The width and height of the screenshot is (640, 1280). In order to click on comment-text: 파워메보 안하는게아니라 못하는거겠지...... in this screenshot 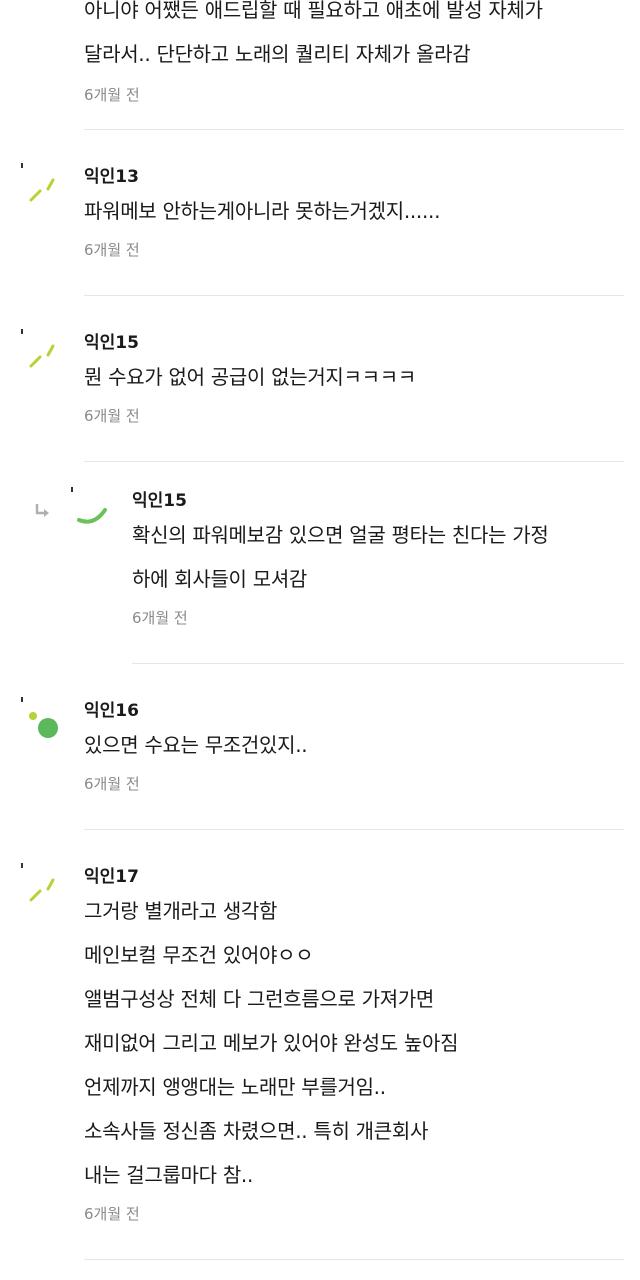, I will do `click(262, 211)`.